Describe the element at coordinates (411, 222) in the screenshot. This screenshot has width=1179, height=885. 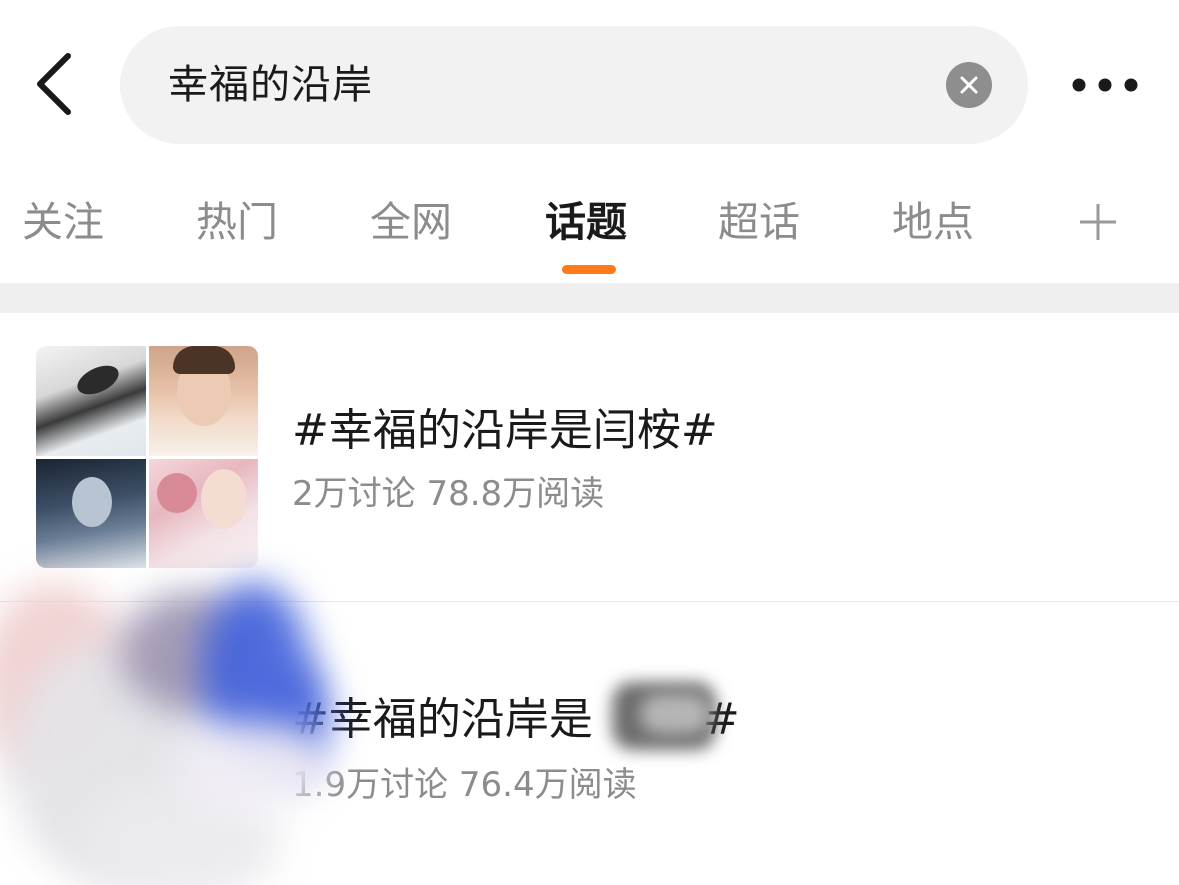
I see `tab-all-web: 全网` at that location.